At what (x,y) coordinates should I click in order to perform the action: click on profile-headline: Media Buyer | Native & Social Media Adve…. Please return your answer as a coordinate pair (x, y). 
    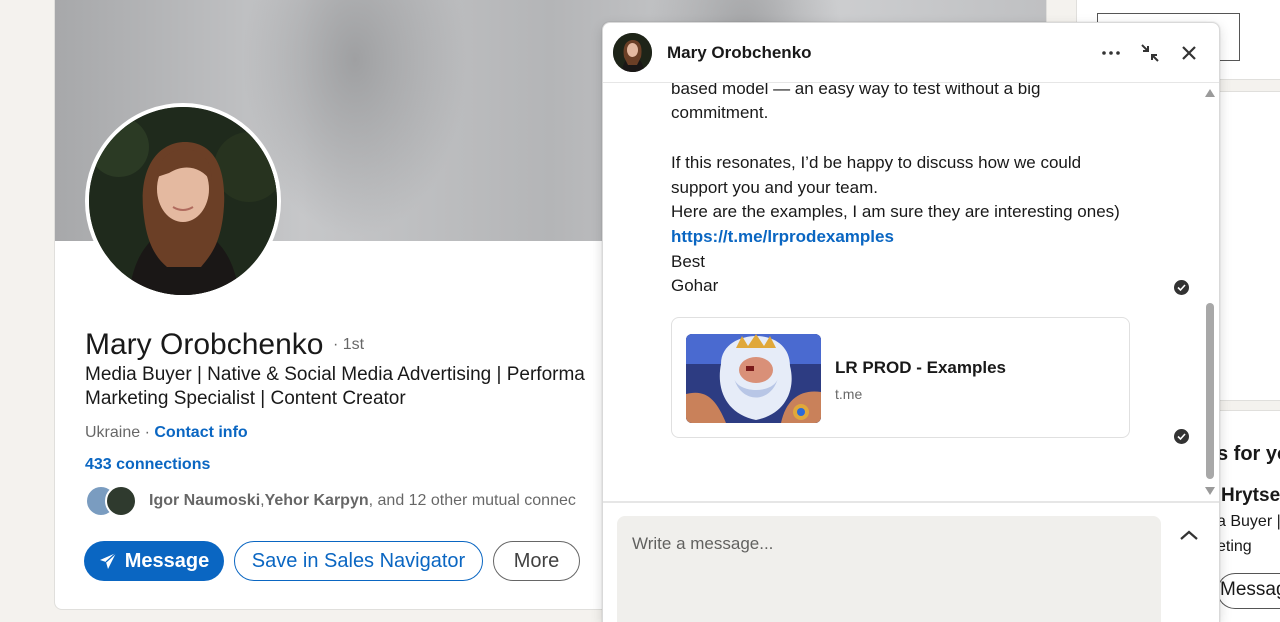
    Looking at the image, I should click on (345, 387).